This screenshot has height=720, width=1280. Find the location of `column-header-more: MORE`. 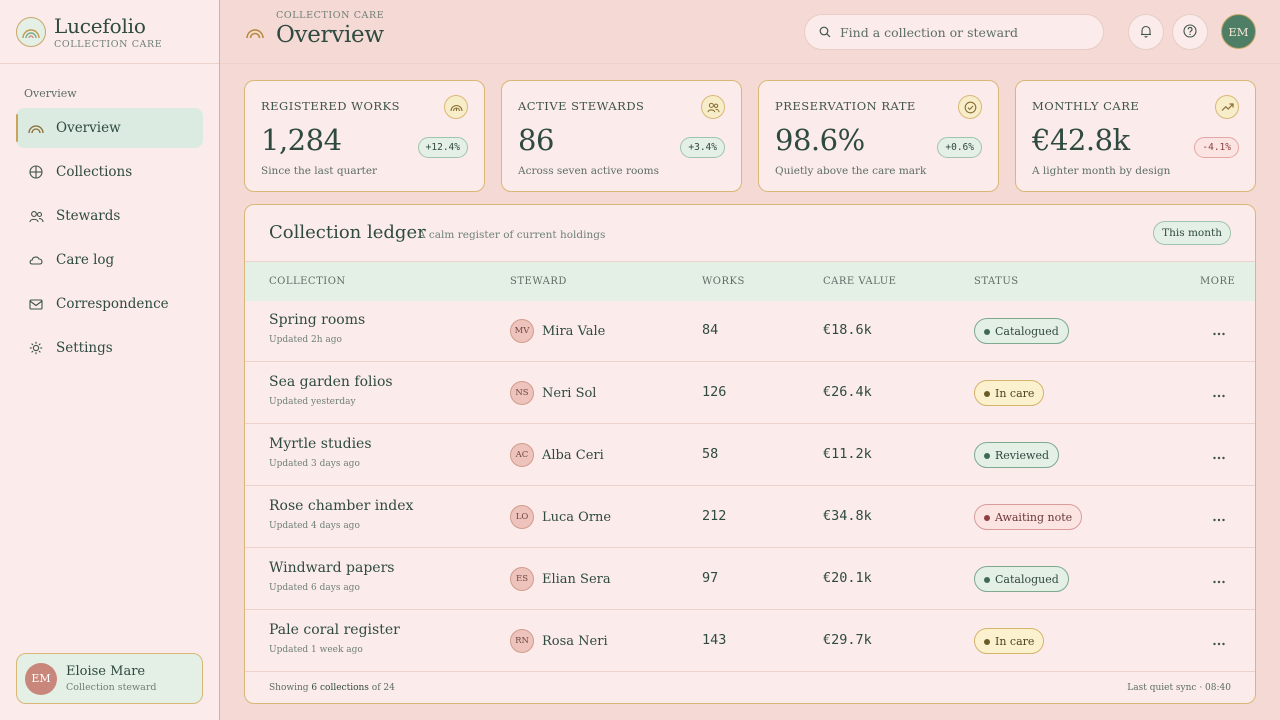

column-header-more: MORE is located at coordinates (1218, 281).